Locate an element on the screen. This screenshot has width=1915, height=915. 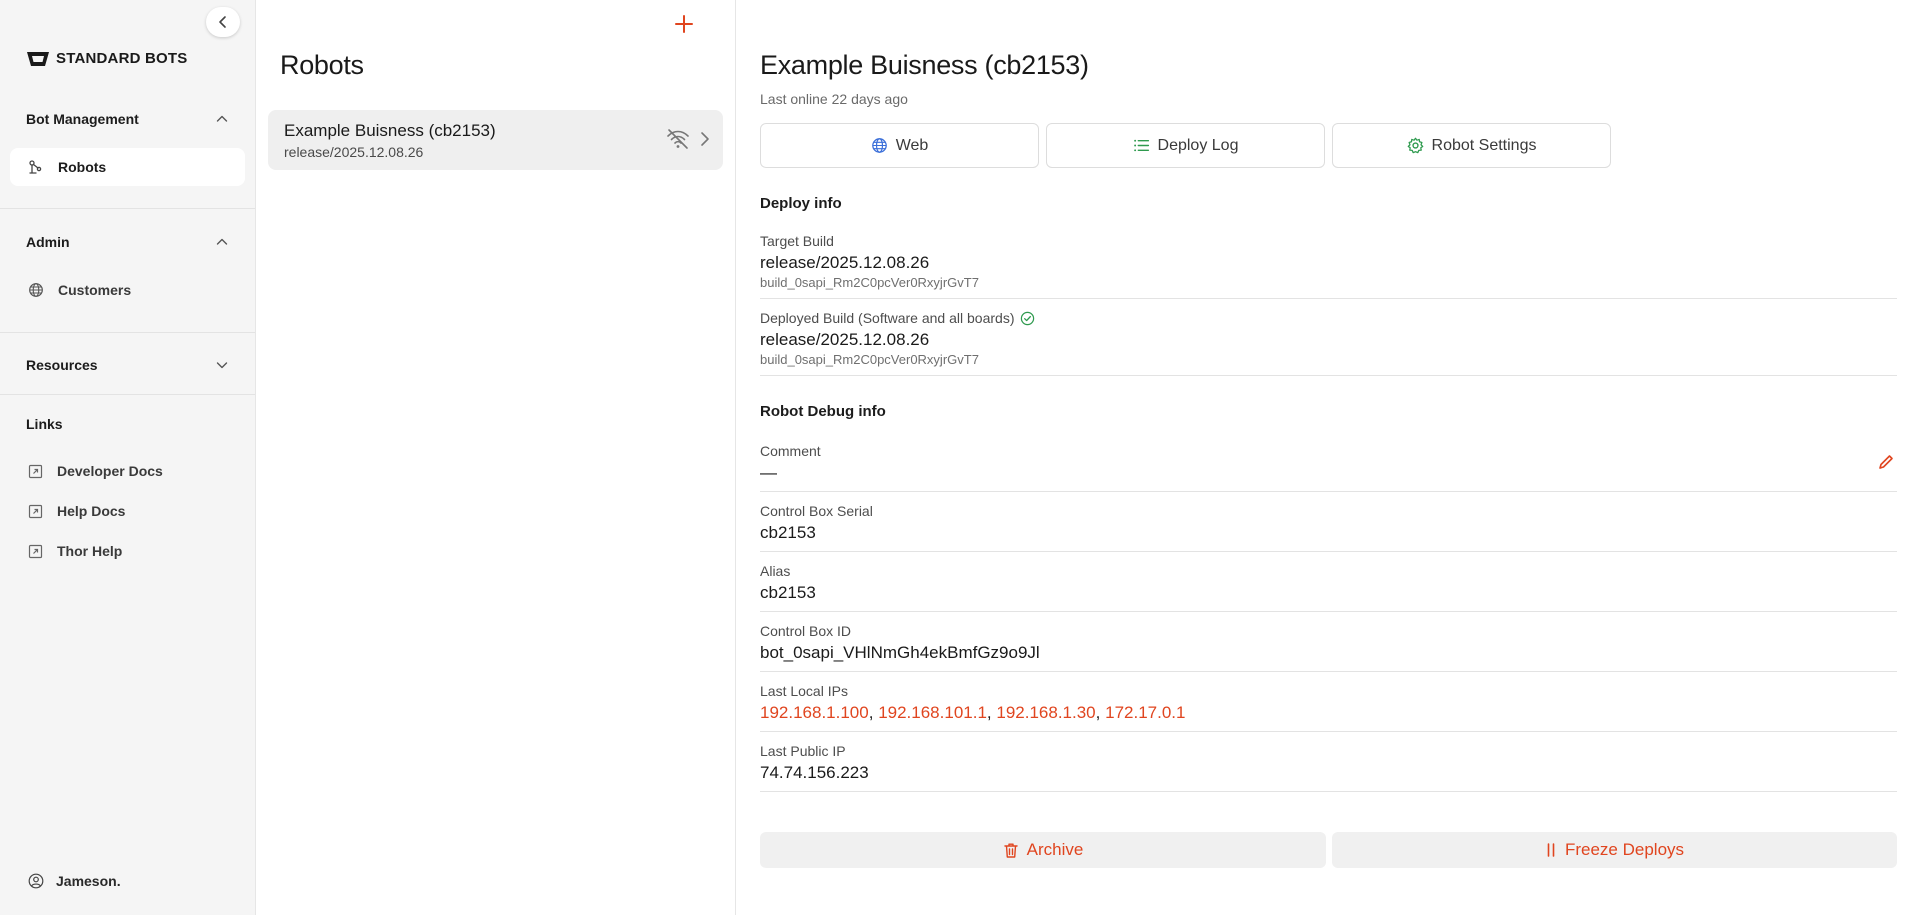
brand-name: STANDARD BOTS is located at coordinates (122, 58).